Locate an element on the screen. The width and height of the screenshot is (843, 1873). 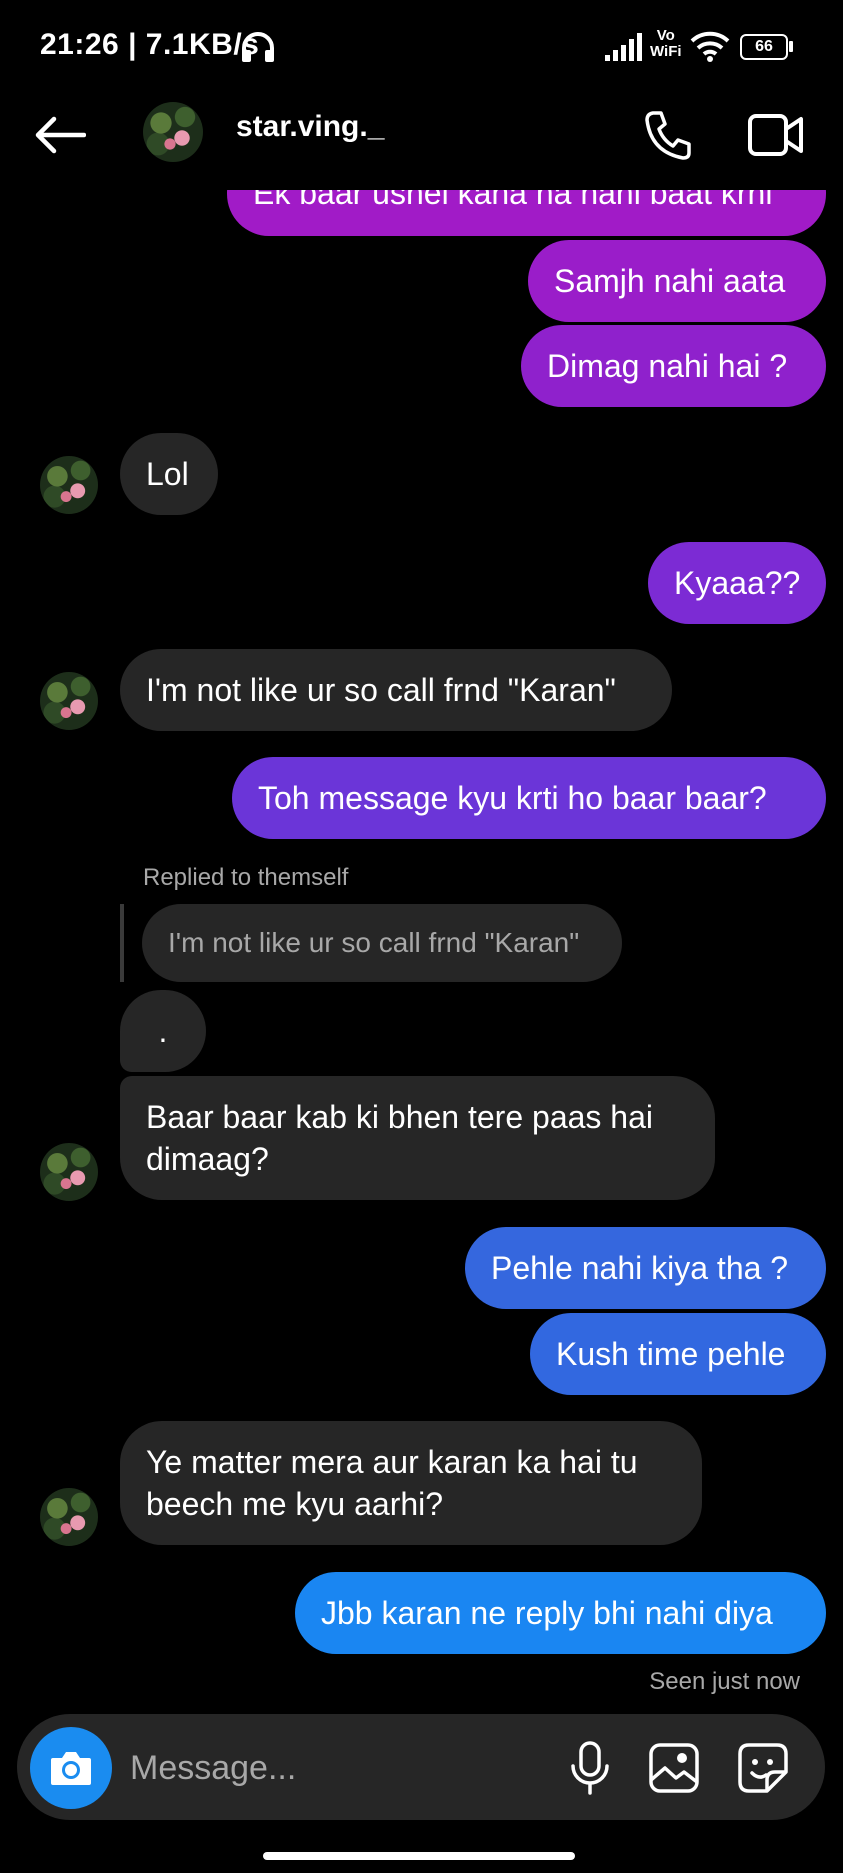
wifi-icon is located at coordinates (710, 46).